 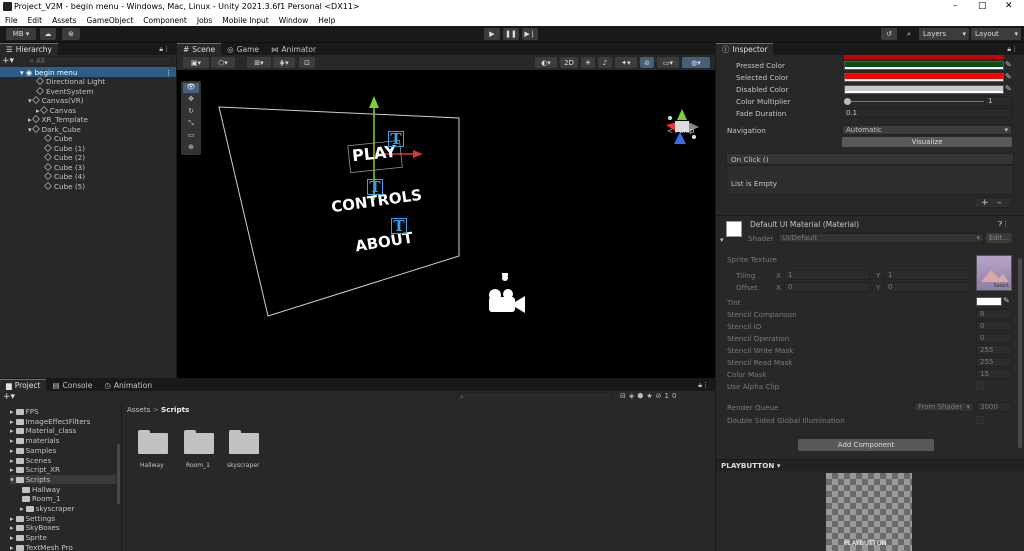 What do you see at coordinates (32, 518) in the screenshot?
I see `project-tree-item: ▸ Settings` at bounding box center [32, 518].